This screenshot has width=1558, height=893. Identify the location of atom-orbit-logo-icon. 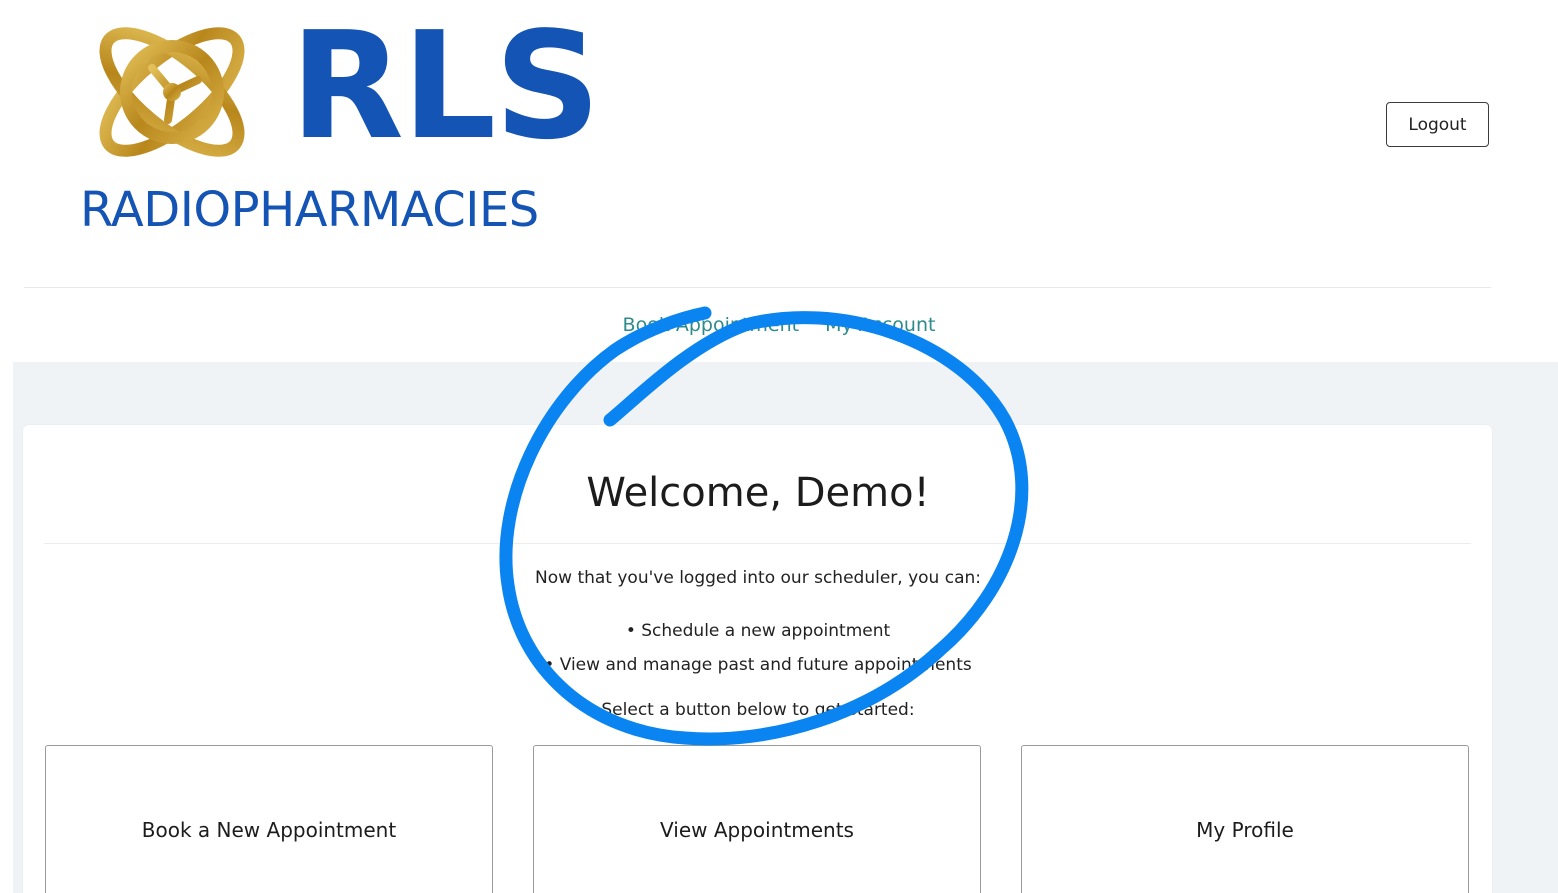
(172, 92).